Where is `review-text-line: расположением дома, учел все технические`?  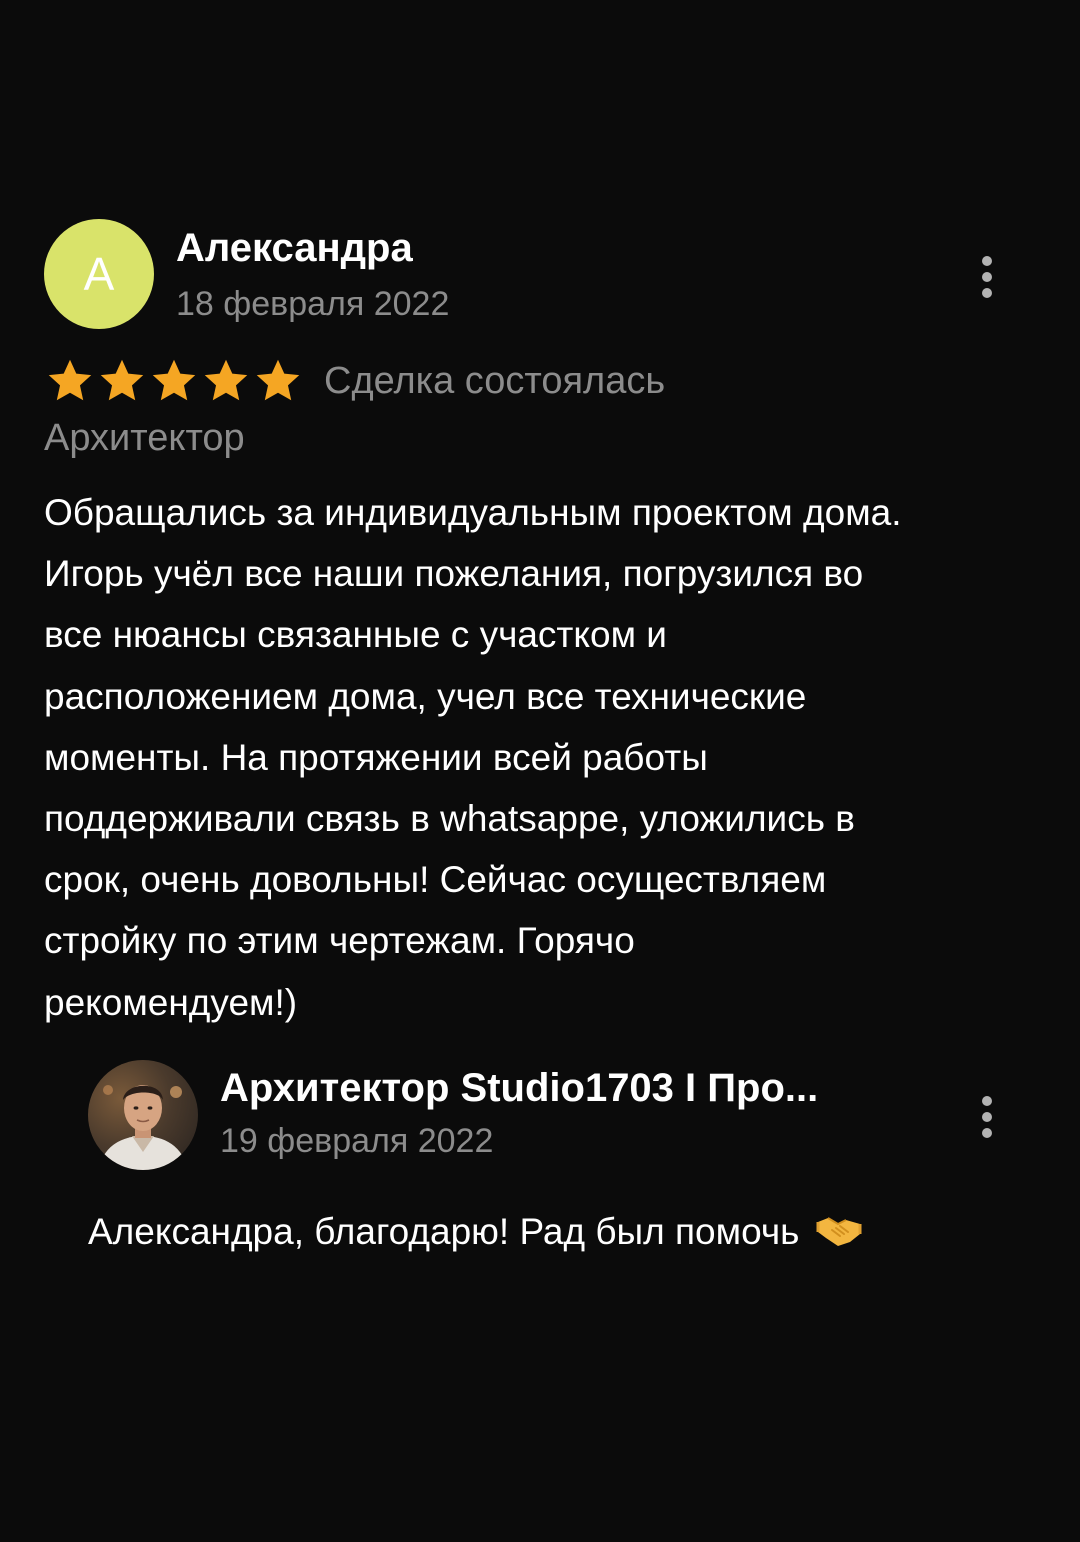 review-text-line: расположением дома, учел все технические is located at coordinates (425, 696).